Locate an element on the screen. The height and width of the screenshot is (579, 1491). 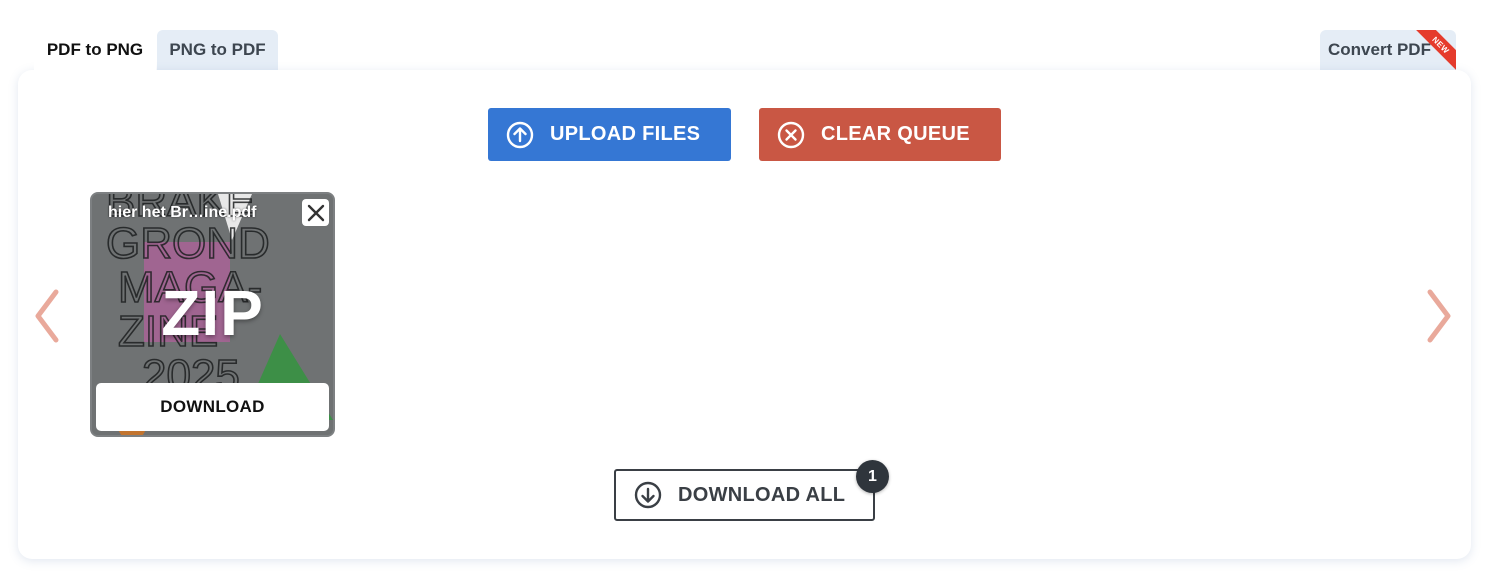
tab-pdf-to-png: PDF to PNG is located at coordinates (95, 50).